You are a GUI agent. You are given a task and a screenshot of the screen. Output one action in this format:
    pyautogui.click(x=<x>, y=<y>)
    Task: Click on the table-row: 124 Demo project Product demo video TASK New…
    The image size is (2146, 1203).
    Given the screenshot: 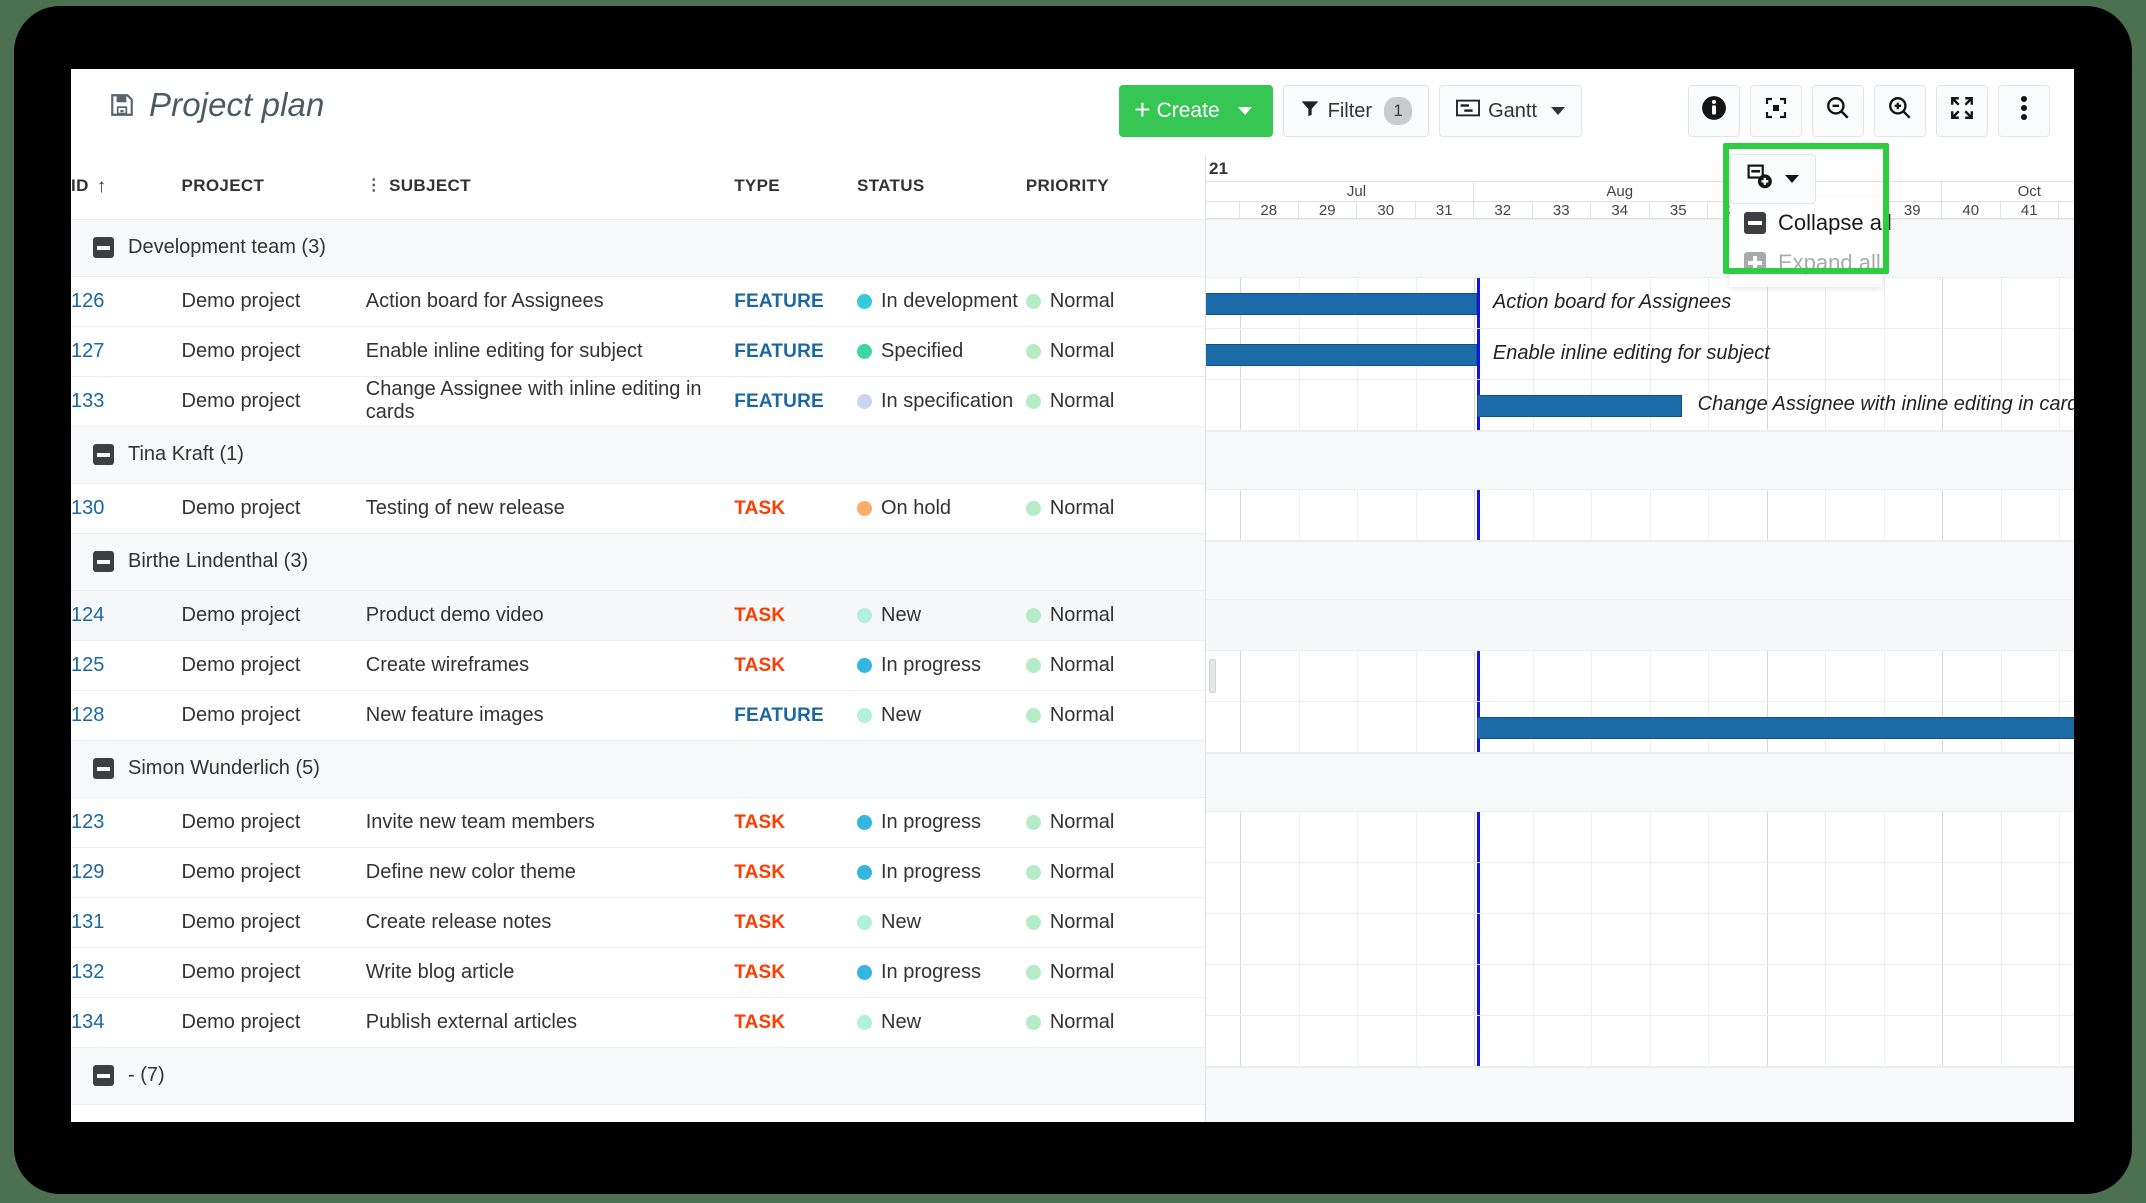 What is the action you would take?
    pyautogui.click(x=638, y=615)
    